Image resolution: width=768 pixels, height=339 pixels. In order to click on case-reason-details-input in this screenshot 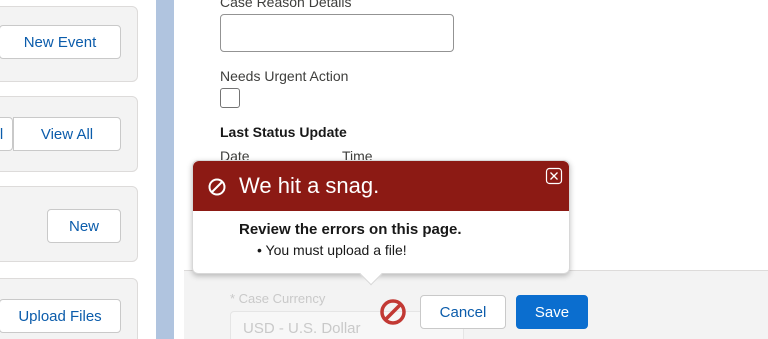, I will do `click(337, 33)`.